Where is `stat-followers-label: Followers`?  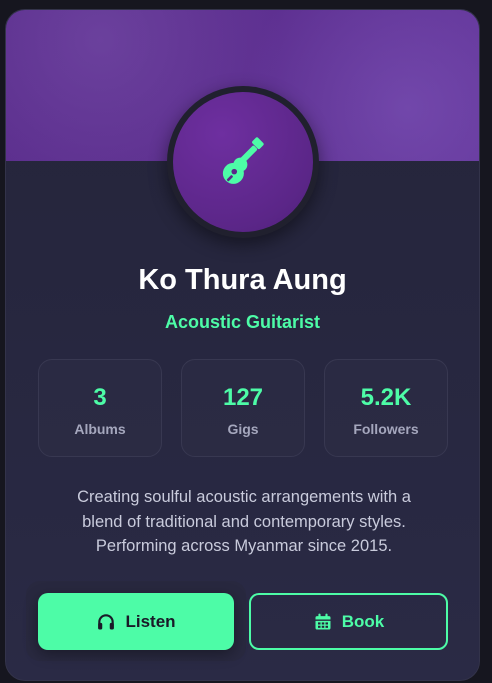 stat-followers-label: Followers is located at coordinates (386, 429).